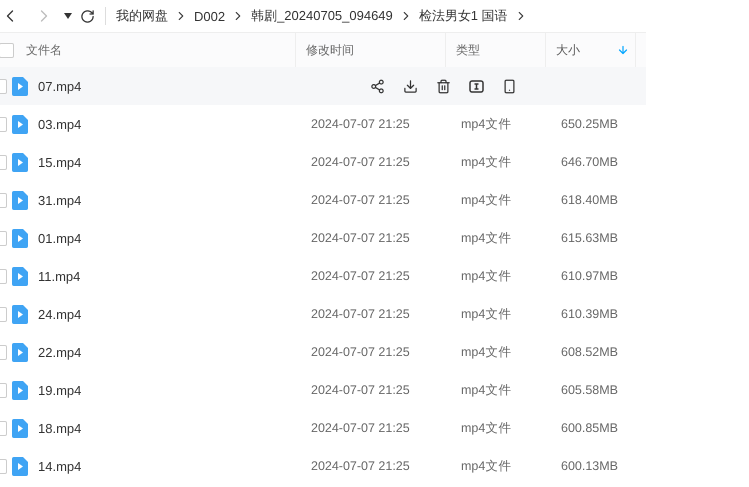 The width and height of the screenshot is (749, 487). What do you see at coordinates (170, 124) in the screenshot?
I see `file-name: 03.mp4` at bounding box center [170, 124].